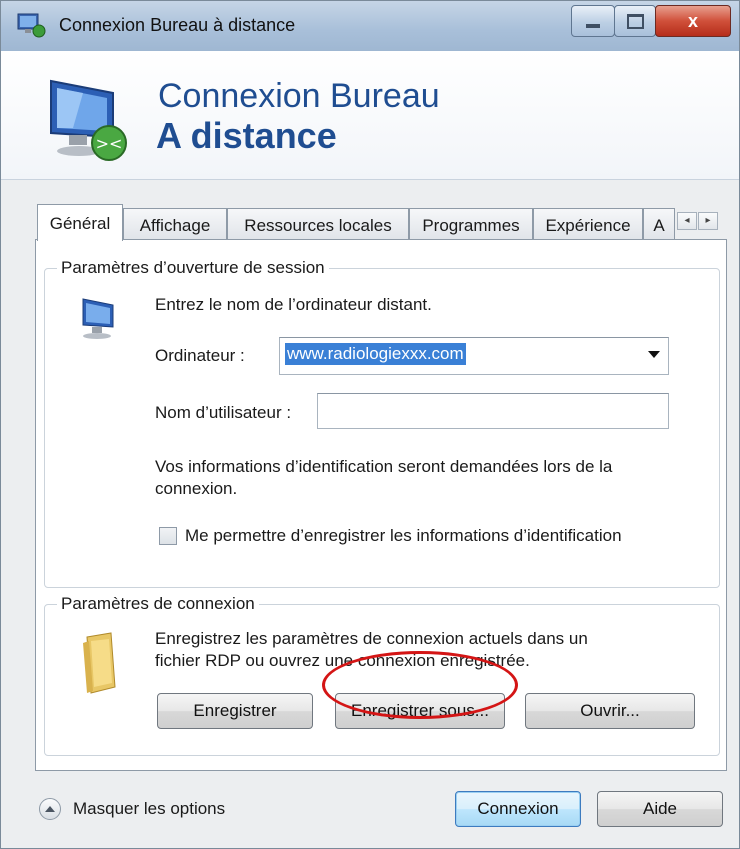 Image resolution: width=740 pixels, height=849 pixels. Describe the element at coordinates (200, 355) in the screenshot. I see `computer-label: Ordinateur :` at that location.